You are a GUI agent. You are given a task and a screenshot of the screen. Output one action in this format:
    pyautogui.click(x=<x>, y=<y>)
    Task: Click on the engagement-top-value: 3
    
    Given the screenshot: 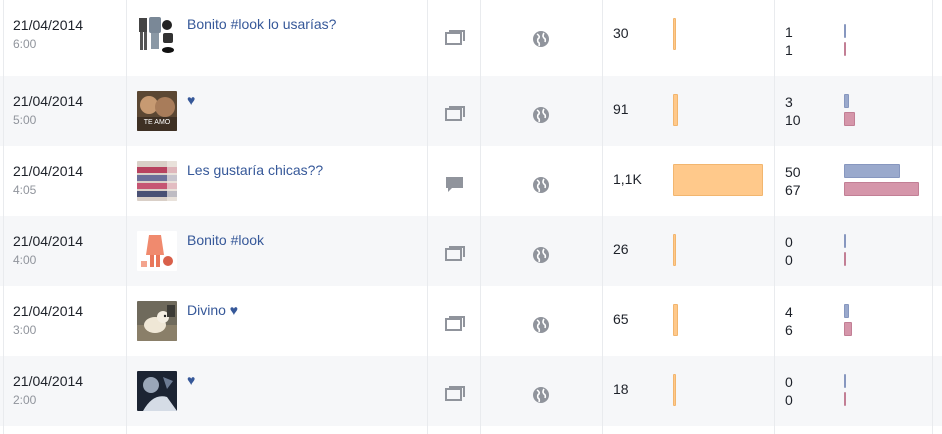 What is the action you would take?
    pyautogui.click(x=789, y=102)
    